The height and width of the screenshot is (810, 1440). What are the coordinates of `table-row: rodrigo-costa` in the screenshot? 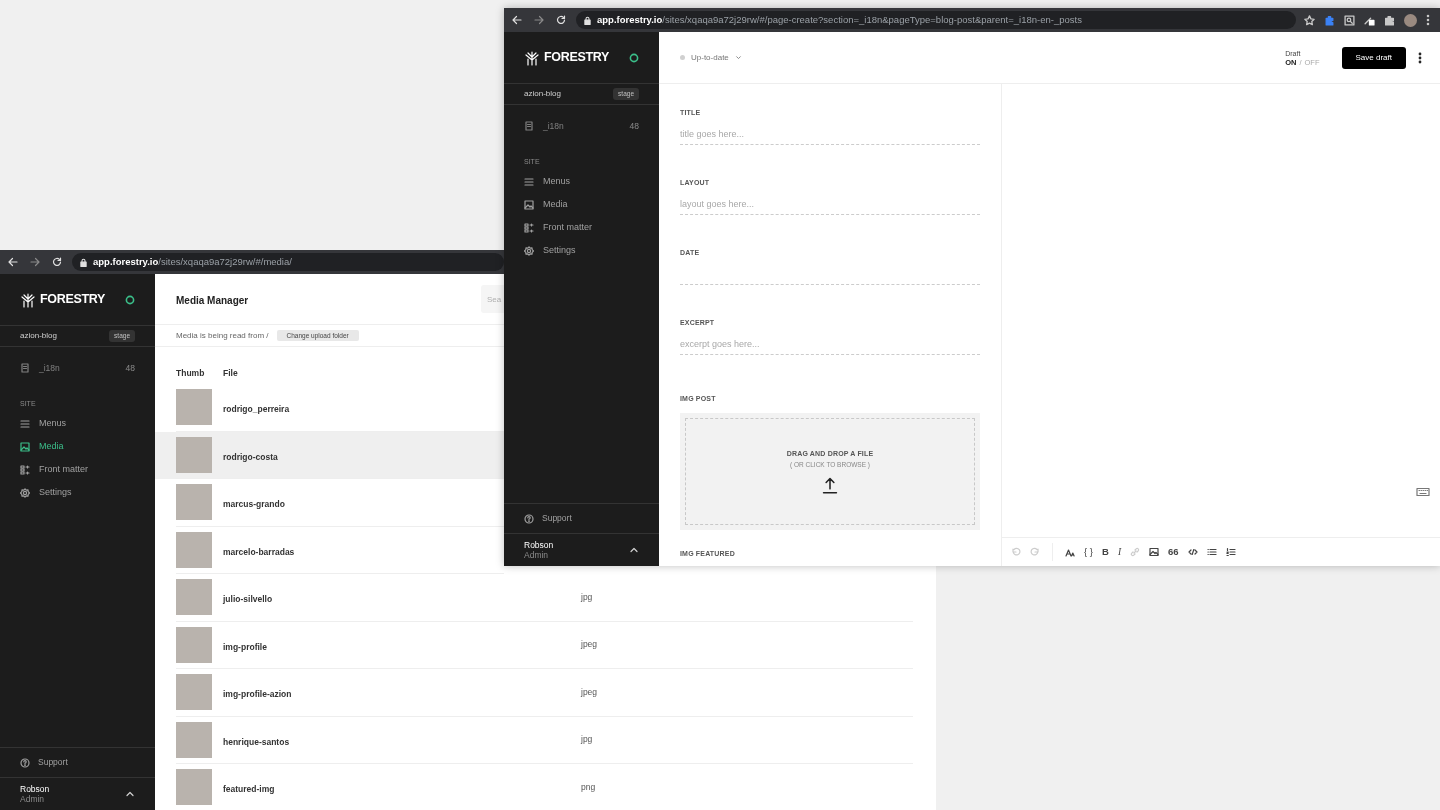 It's located at (329, 455).